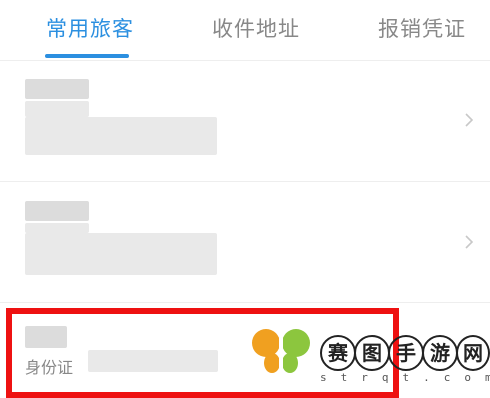  I want to click on watermark-char: 手, so click(406, 353).